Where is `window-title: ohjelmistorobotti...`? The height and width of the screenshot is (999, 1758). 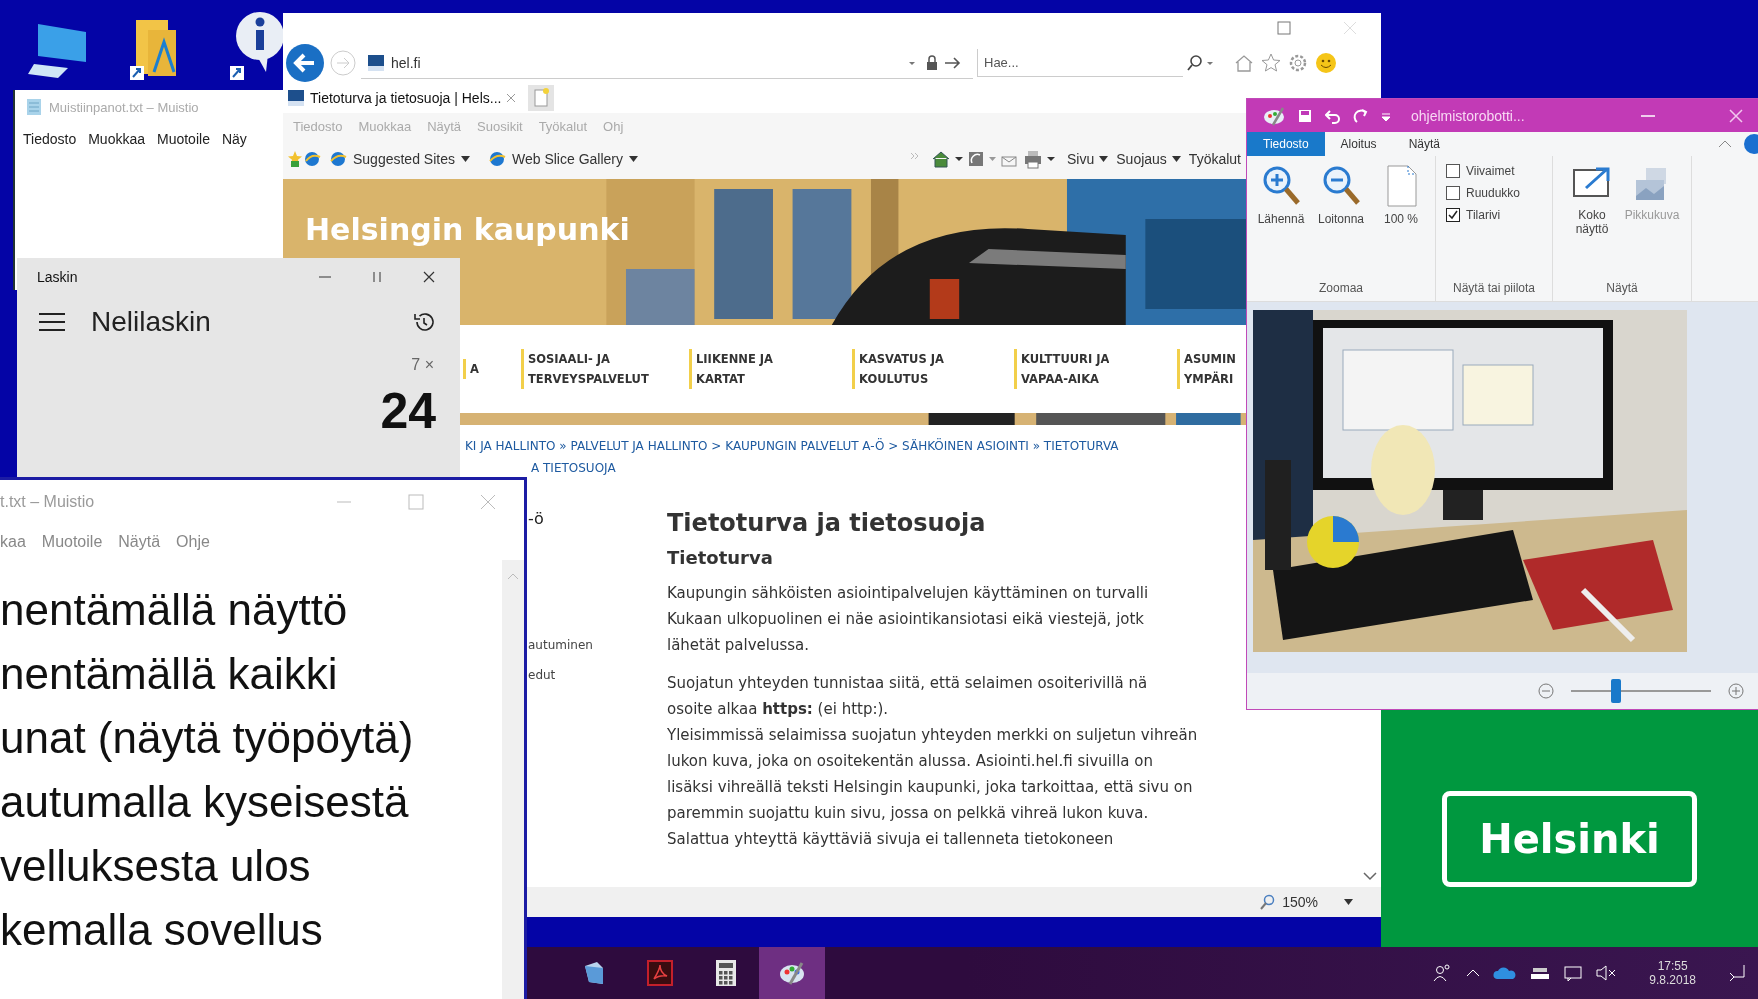
window-title: ohjelmistorobotti... is located at coordinates (1468, 115).